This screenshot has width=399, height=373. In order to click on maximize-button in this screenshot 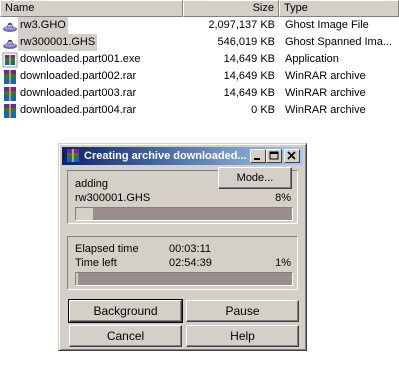, I will do `click(274, 156)`.